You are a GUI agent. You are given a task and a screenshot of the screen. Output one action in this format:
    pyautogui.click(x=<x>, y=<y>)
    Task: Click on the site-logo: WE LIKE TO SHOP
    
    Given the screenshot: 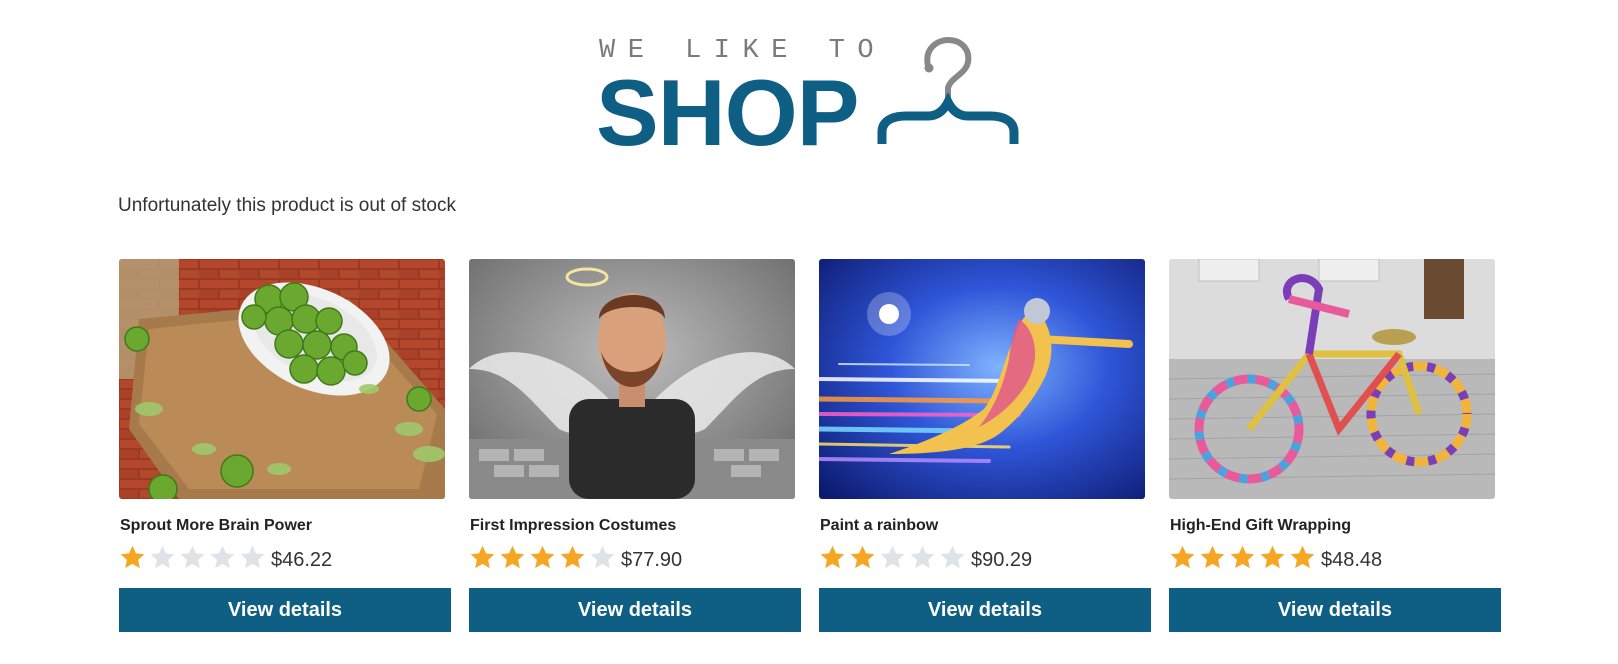 What is the action you would take?
    pyautogui.click(x=816, y=95)
    